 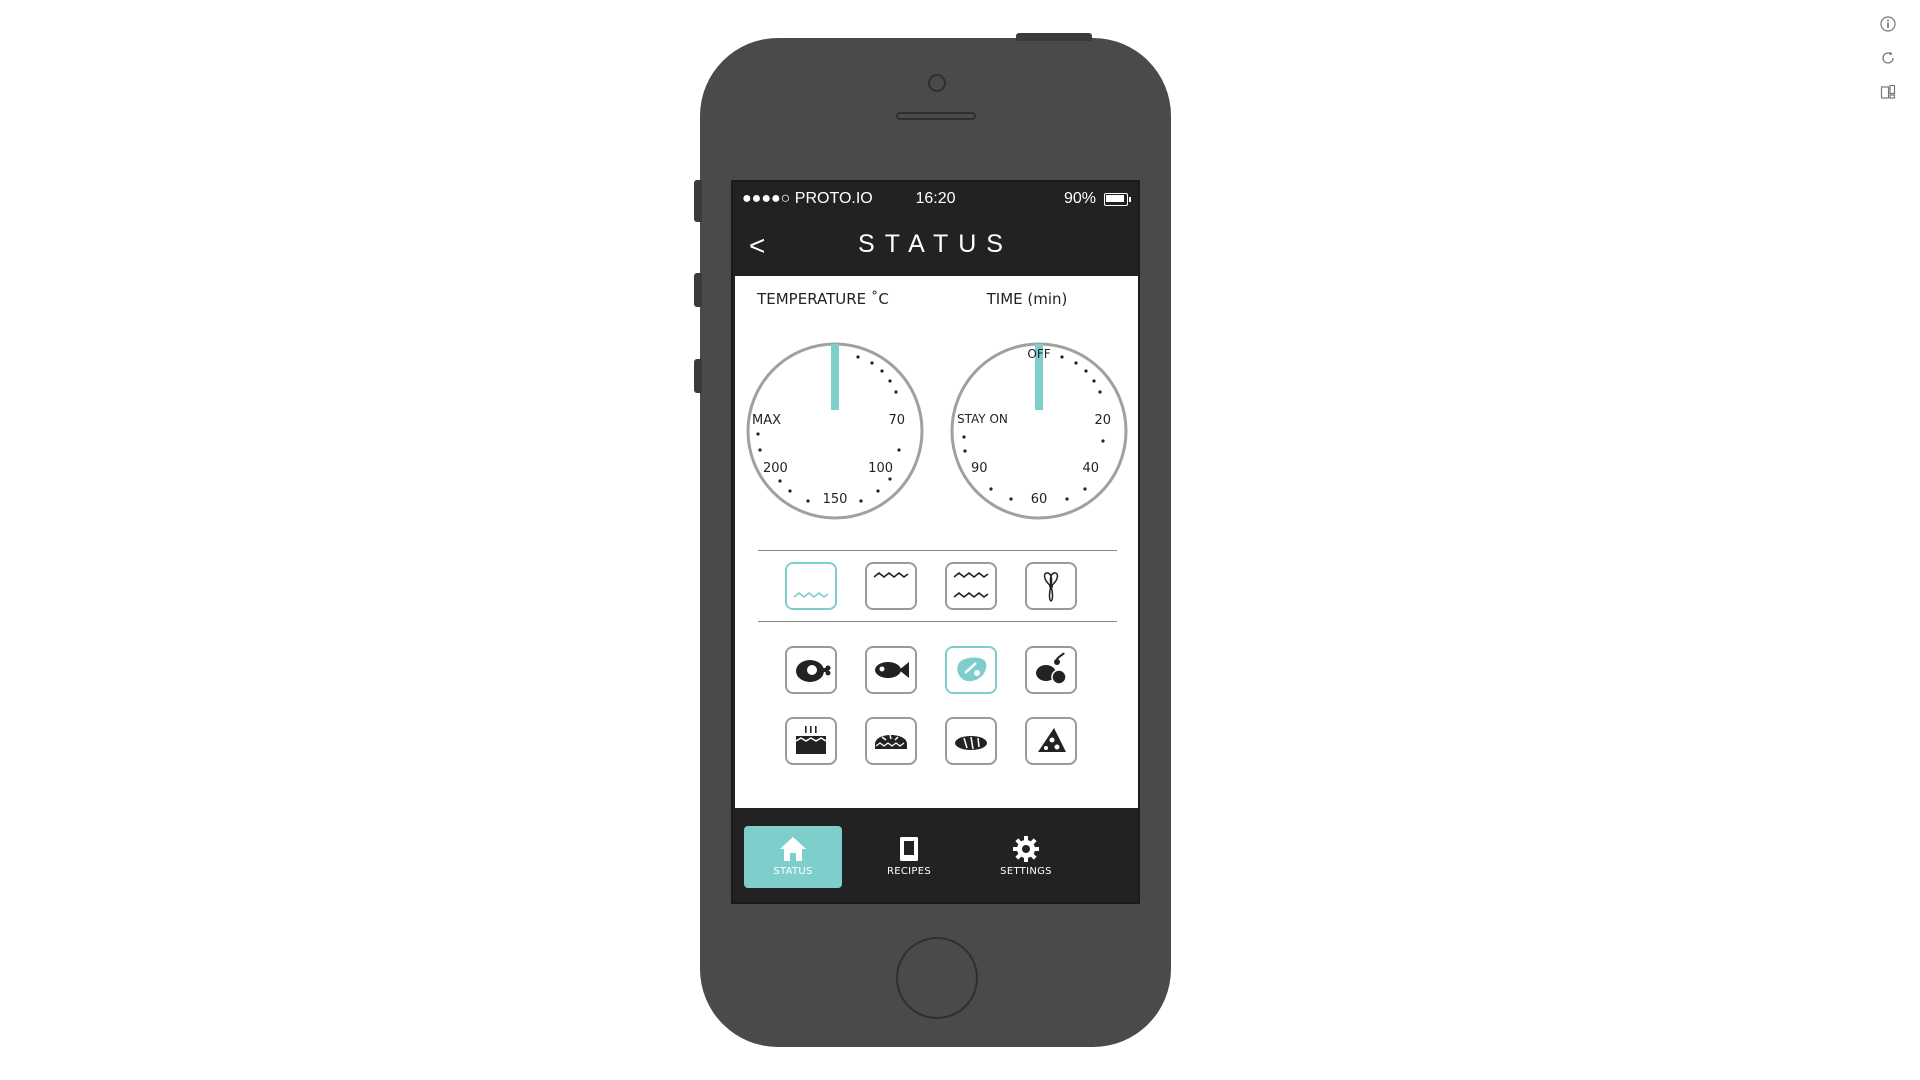 What do you see at coordinates (835, 499) in the screenshot?
I see `temperature-mark-150: 150` at bounding box center [835, 499].